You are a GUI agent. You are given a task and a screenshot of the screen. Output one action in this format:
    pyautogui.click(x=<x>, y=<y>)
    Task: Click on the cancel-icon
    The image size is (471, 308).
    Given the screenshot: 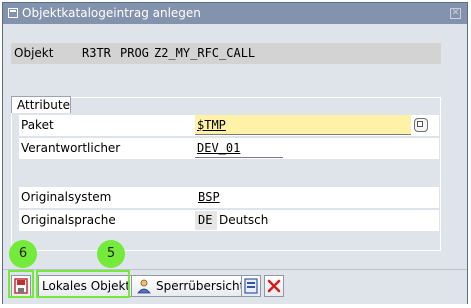 What is the action you would take?
    pyautogui.click(x=274, y=286)
    